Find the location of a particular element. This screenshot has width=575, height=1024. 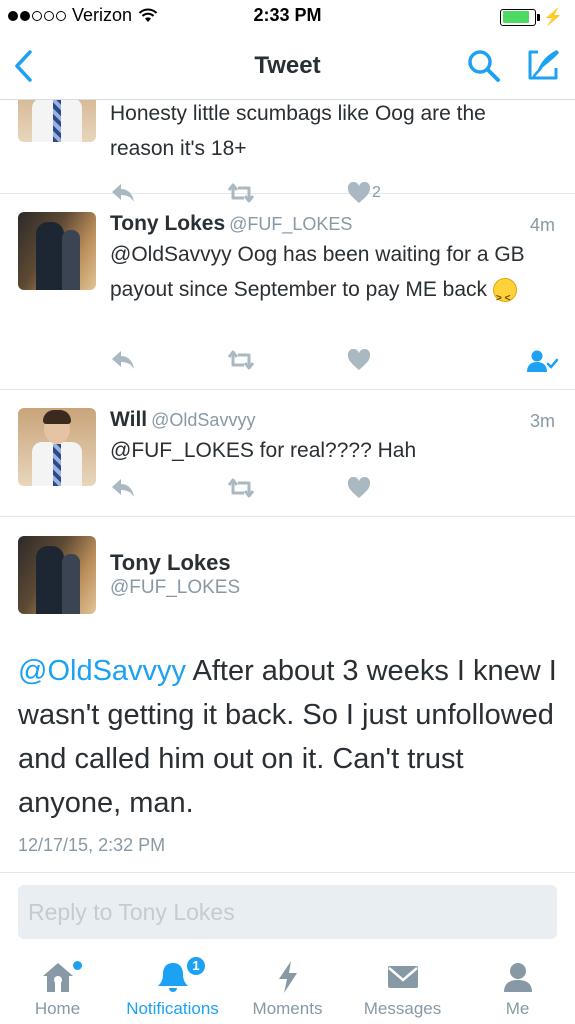

tab-notifications: 1 Notifications is located at coordinates (172, 988).